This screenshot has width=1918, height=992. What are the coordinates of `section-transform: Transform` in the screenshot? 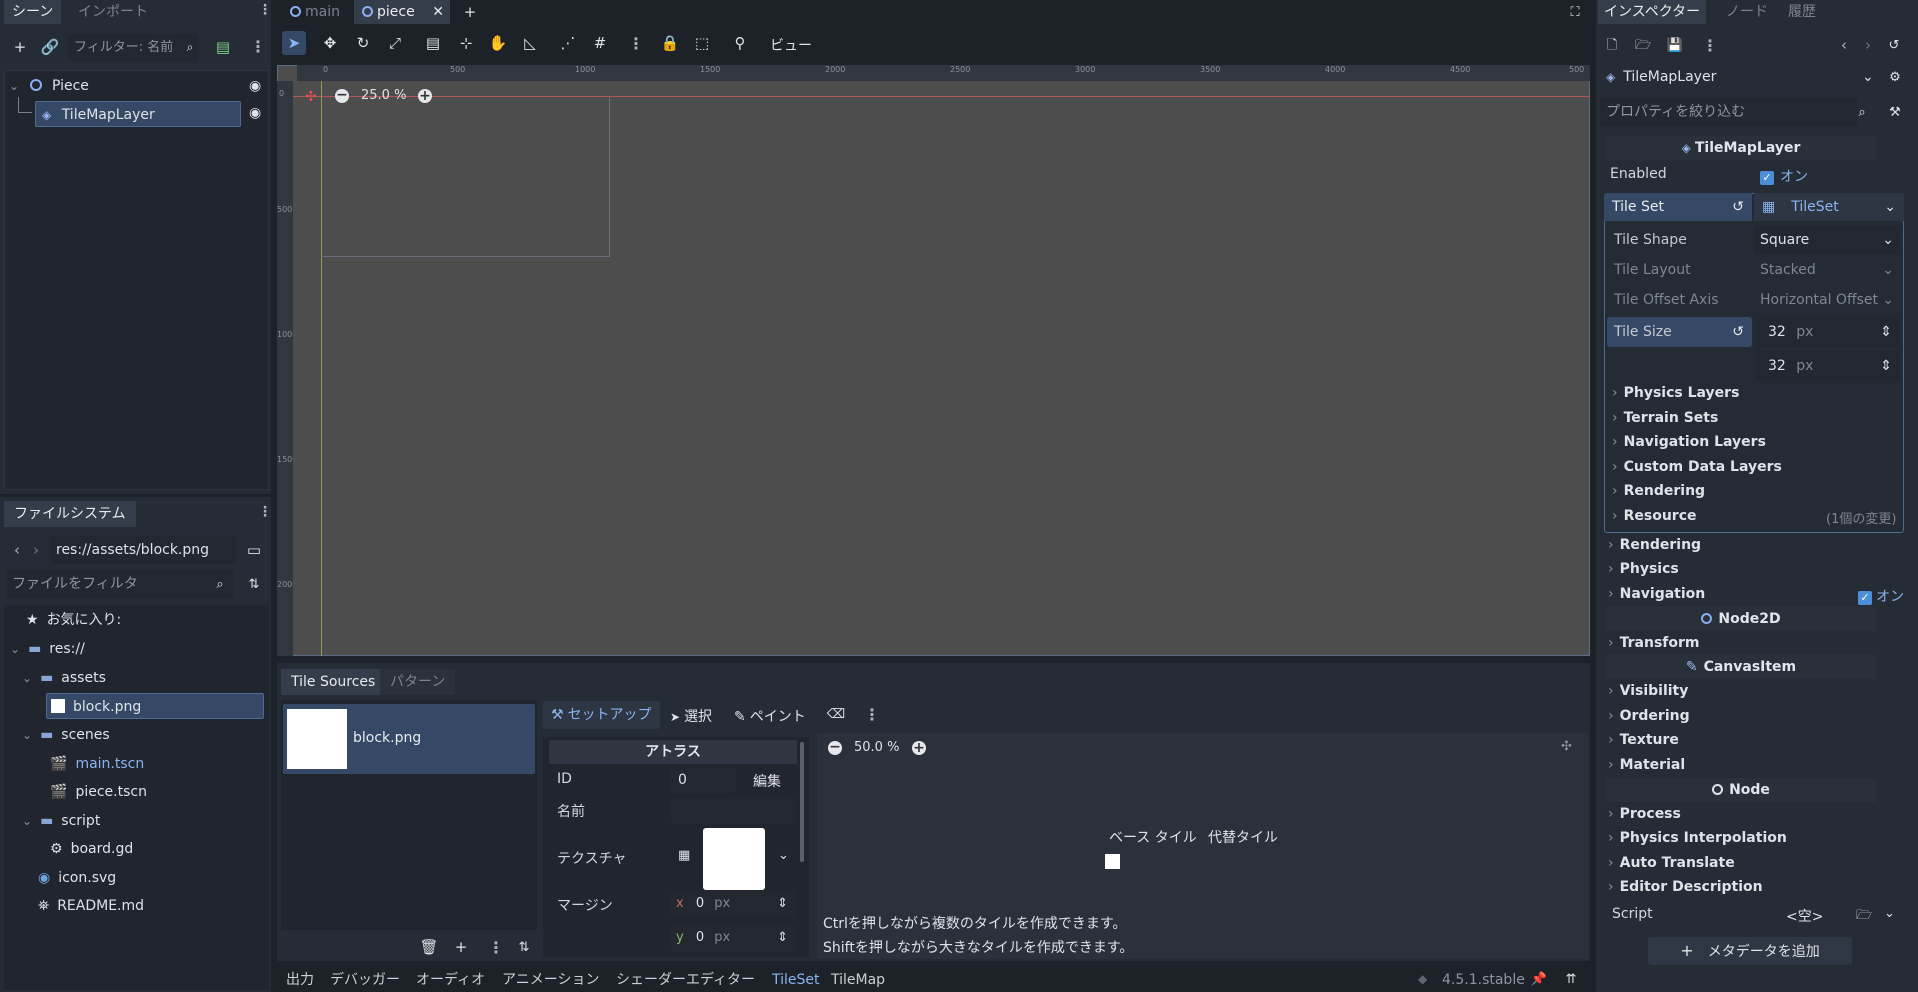 It's located at (1654, 643).